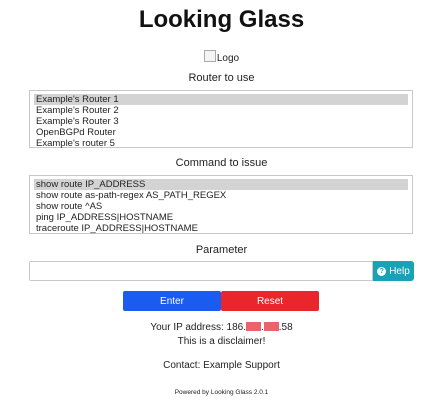  I want to click on router-option: Example's Router 1, so click(221, 99).